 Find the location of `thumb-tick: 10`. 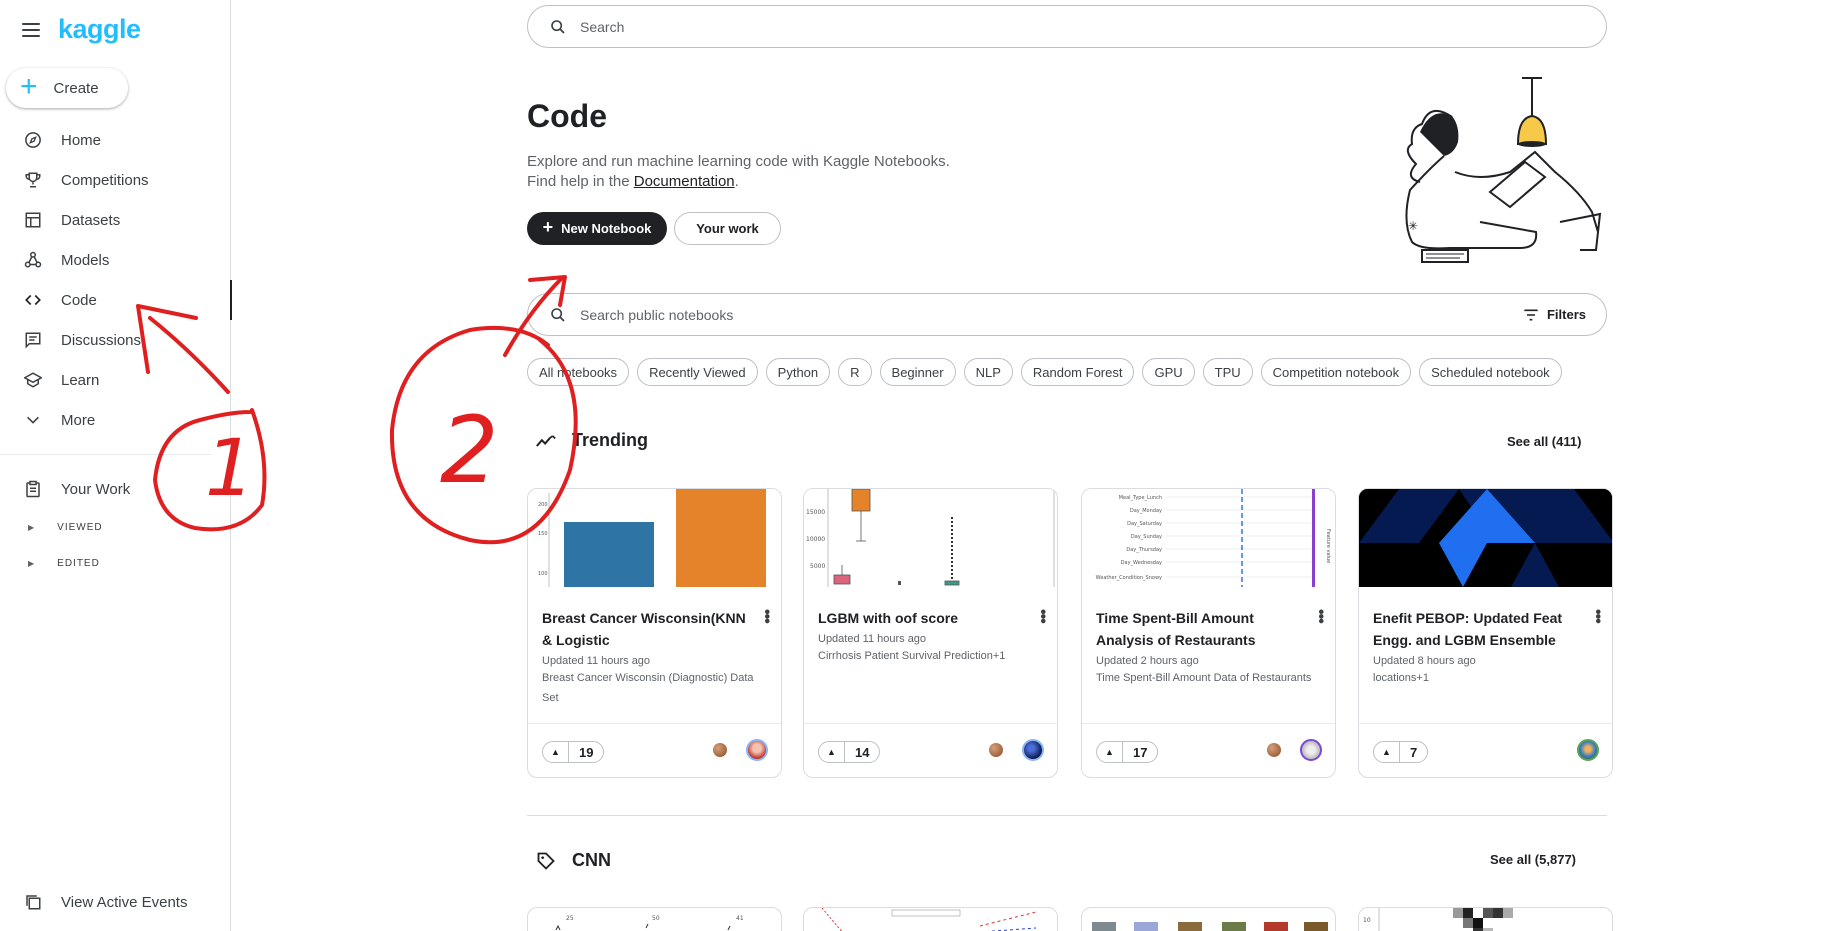

thumb-tick: 10 is located at coordinates (1367, 920).